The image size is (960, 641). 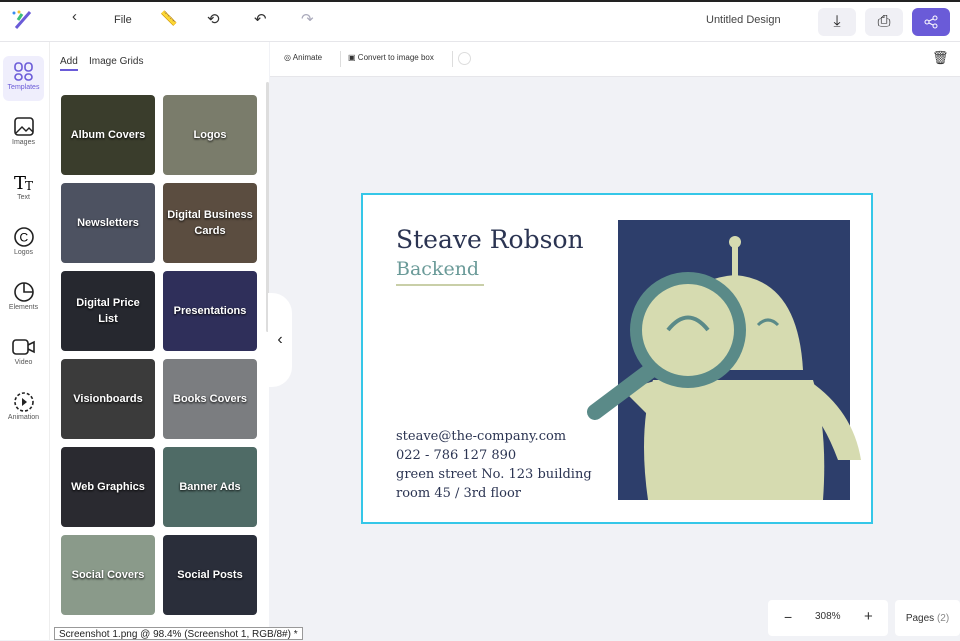 What do you see at coordinates (723, 361) in the screenshot?
I see `robot-illustration` at bounding box center [723, 361].